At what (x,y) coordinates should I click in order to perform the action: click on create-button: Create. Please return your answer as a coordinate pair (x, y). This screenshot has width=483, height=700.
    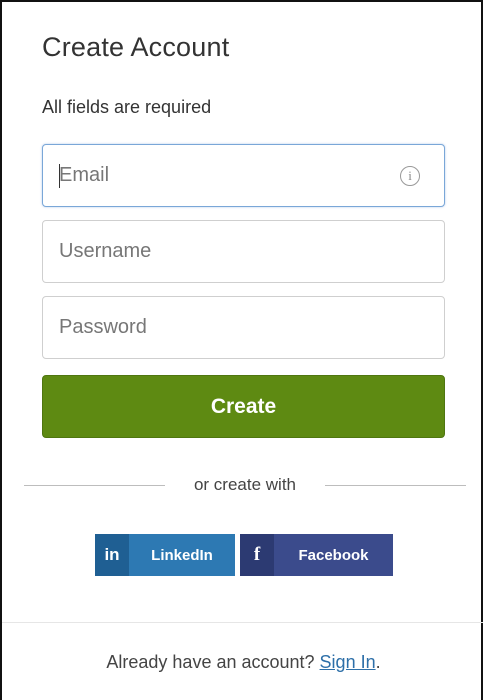
    Looking at the image, I should click on (243, 406).